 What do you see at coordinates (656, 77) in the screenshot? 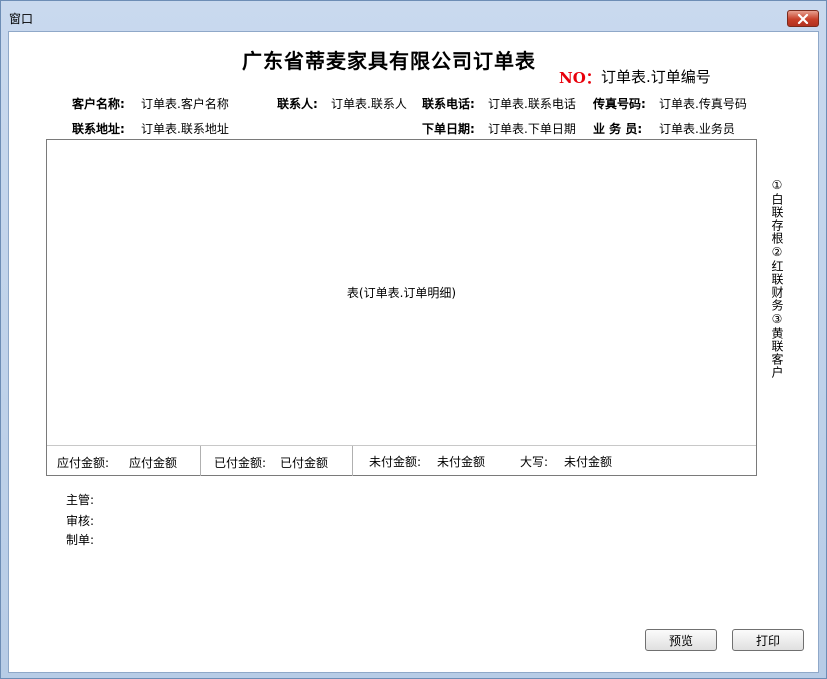
I see `order-no-value: 订单表.订单编号` at bounding box center [656, 77].